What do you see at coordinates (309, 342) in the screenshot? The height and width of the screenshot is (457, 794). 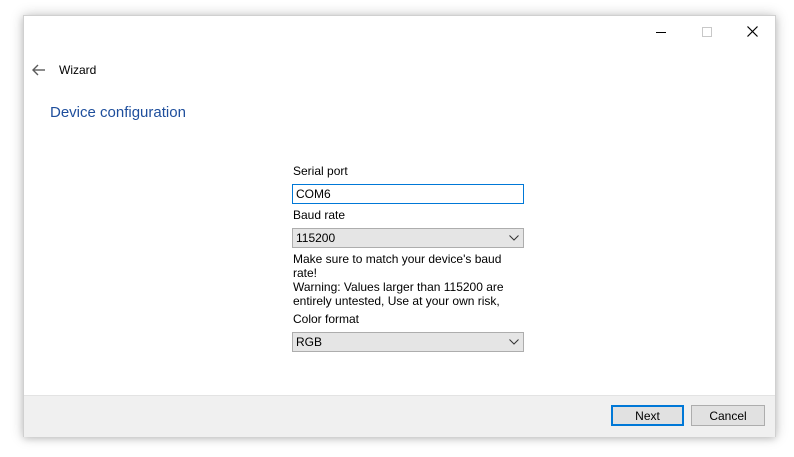 I see `color-format-value: RGB` at bounding box center [309, 342].